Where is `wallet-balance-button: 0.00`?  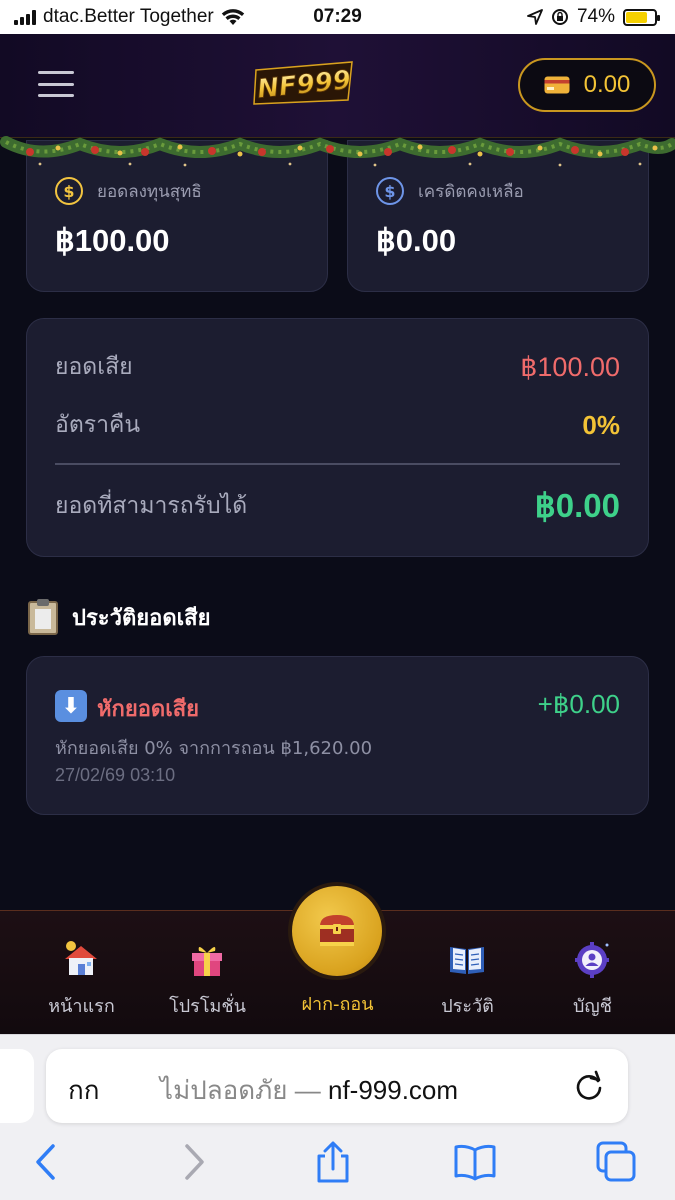
wallet-balance-button: 0.00 is located at coordinates (587, 85).